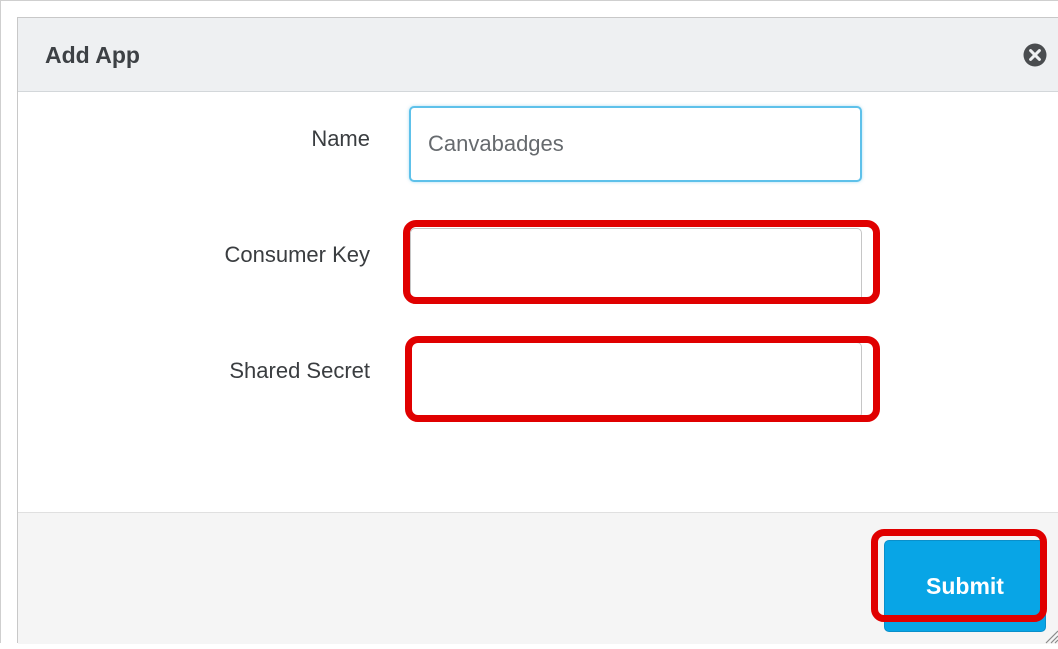 The height and width of the screenshot is (649, 1058). What do you see at coordinates (538, 55) in the screenshot?
I see `dialog-title-bar: Add App` at bounding box center [538, 55].